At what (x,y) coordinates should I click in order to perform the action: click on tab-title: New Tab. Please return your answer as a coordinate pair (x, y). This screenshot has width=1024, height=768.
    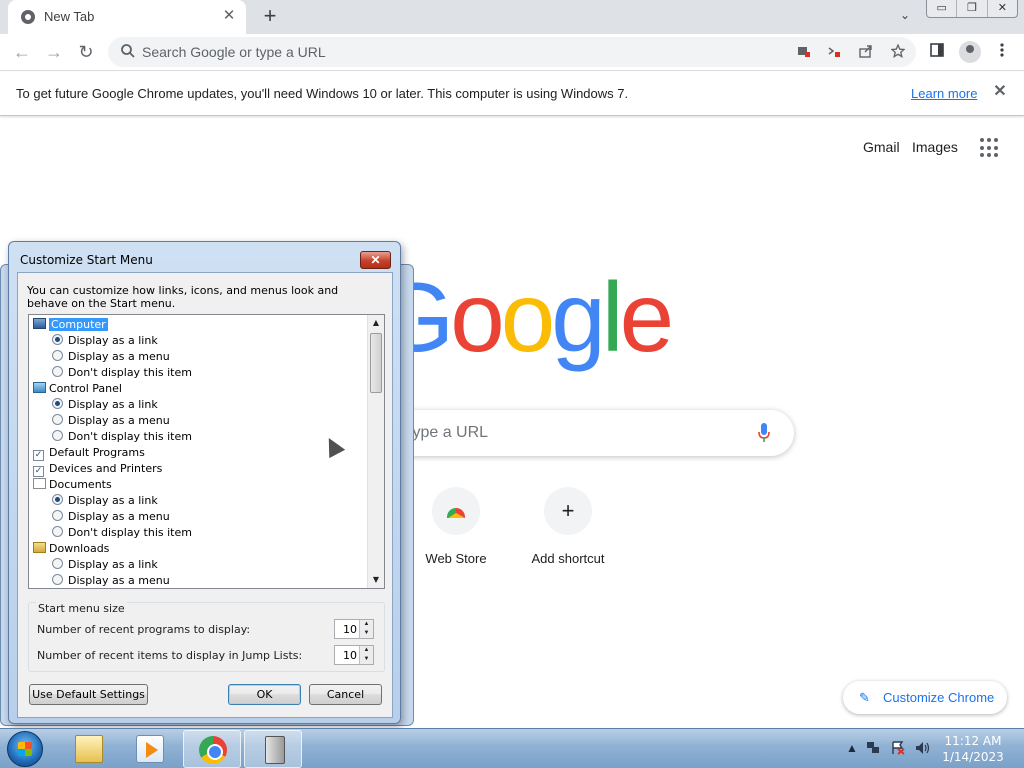
    Looking at the image, I should click on (69, 16).